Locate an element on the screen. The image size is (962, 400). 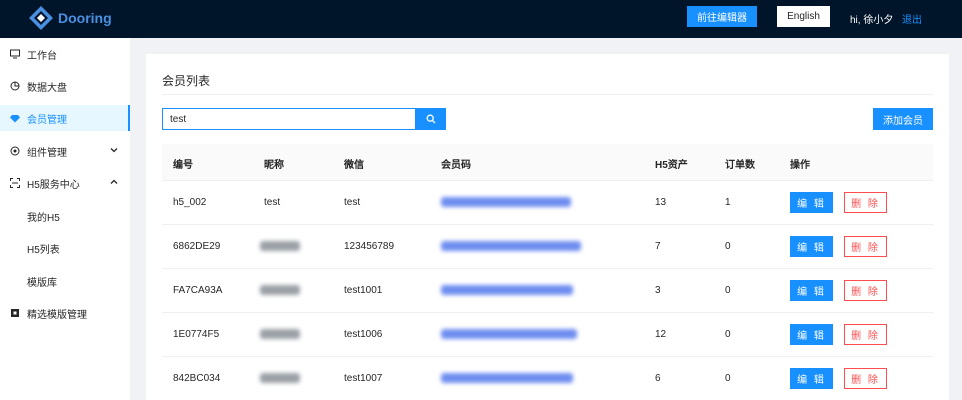
sidebar-subitem-h5-list: H5列表 is located at coordinates (65, 248).